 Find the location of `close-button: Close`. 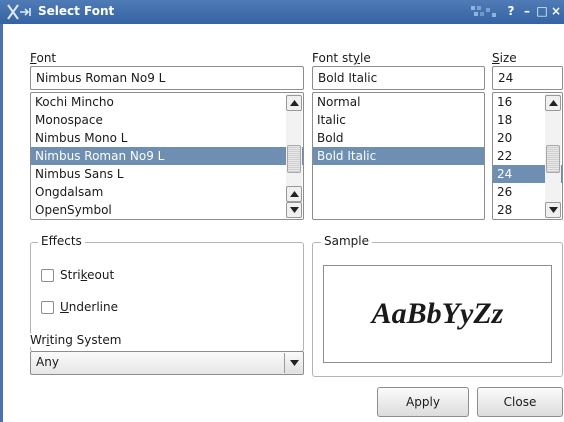

close-button: Close is located at coordinates (520, 402).